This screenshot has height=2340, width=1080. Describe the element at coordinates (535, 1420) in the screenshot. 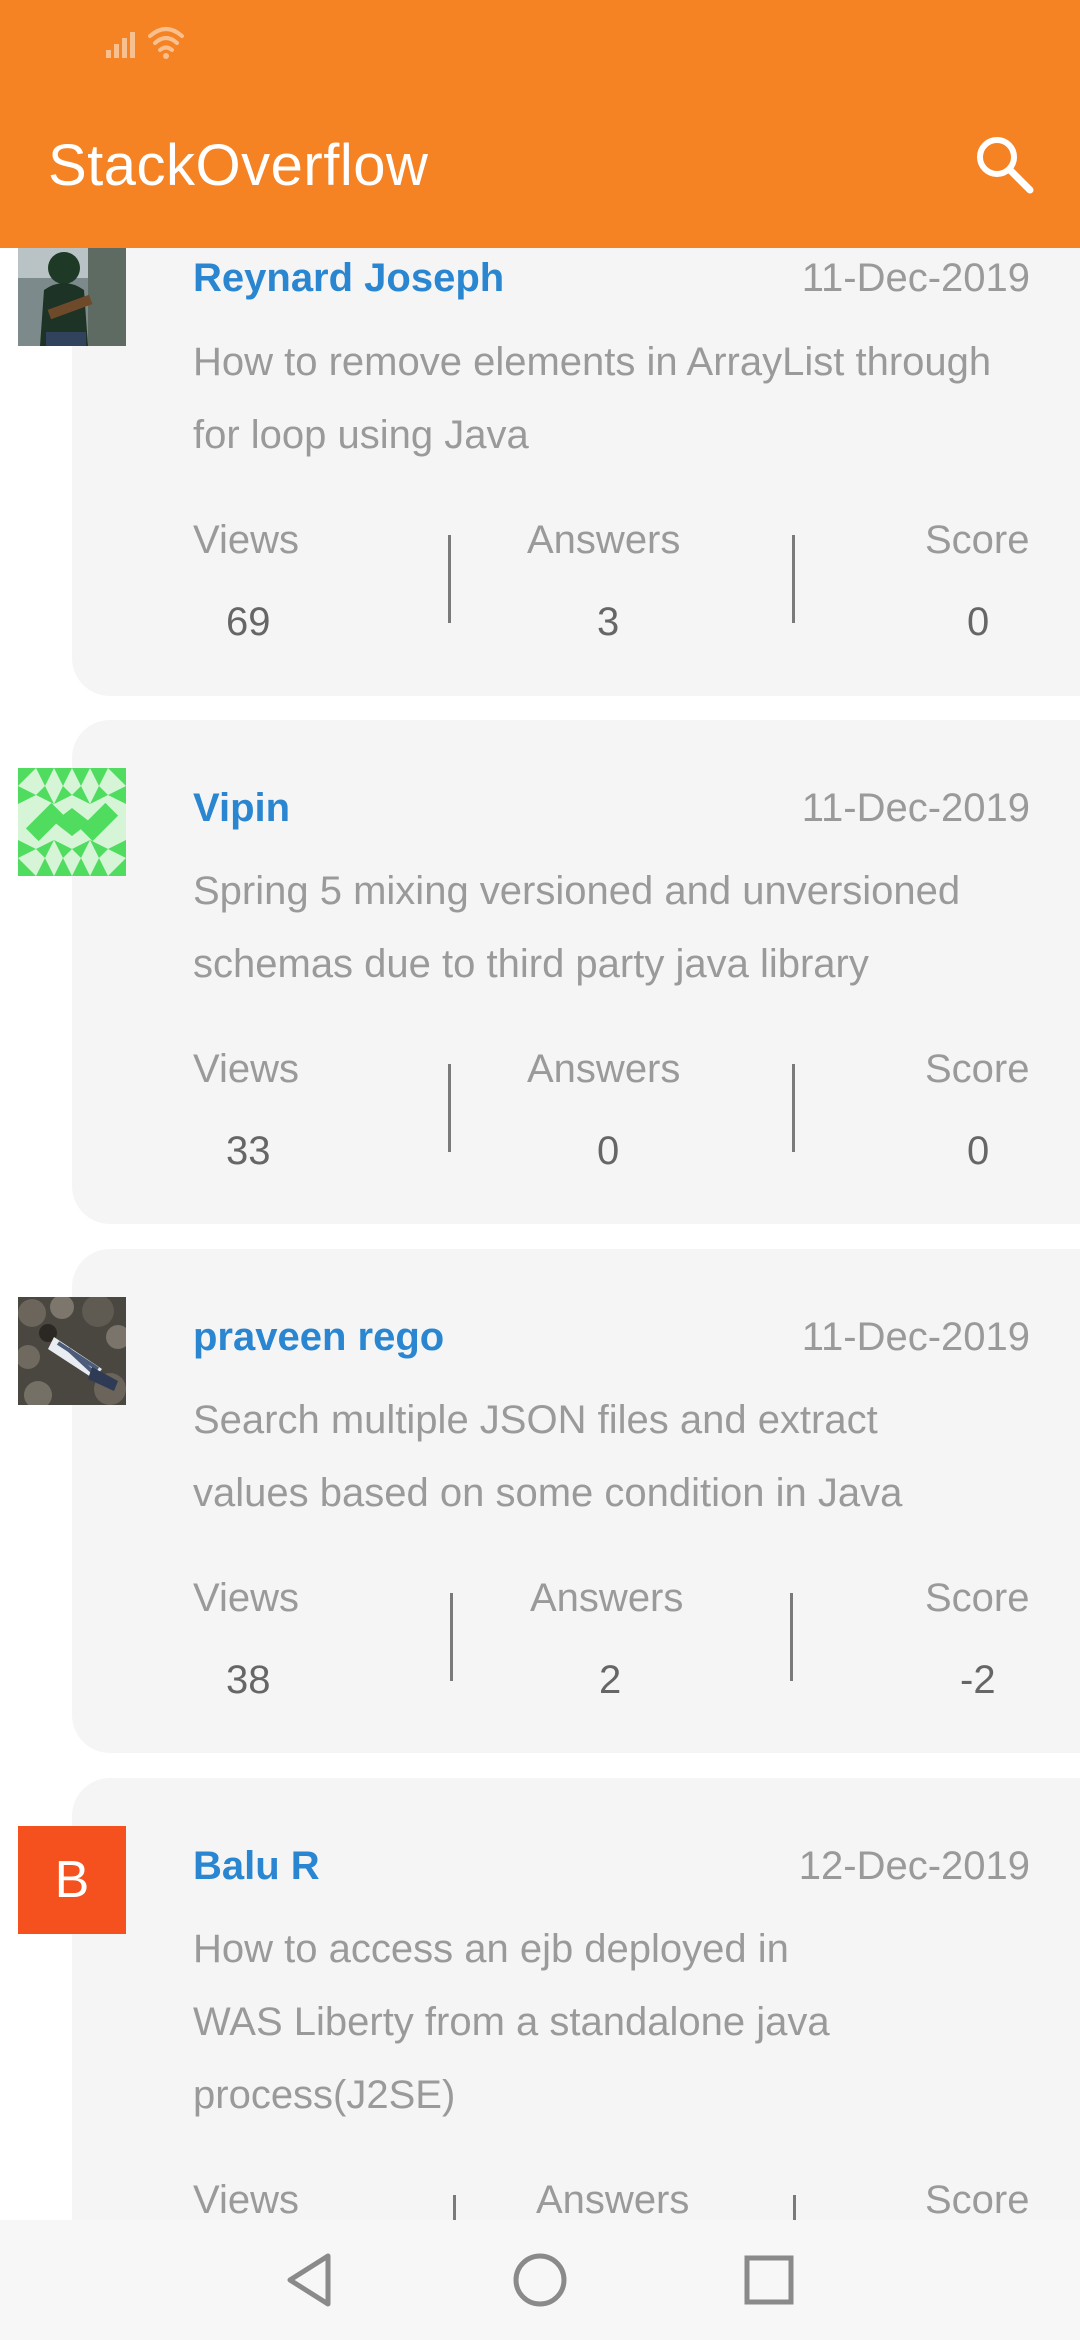

I see `question-title-line: Search multiple JSON files and extract` at that location.